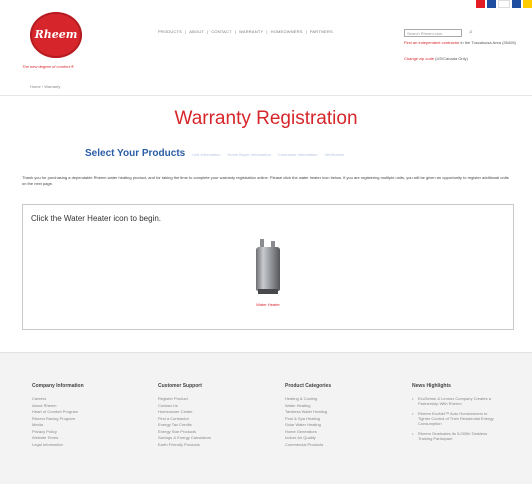  I want to click on heater-base, so click(268, 291).